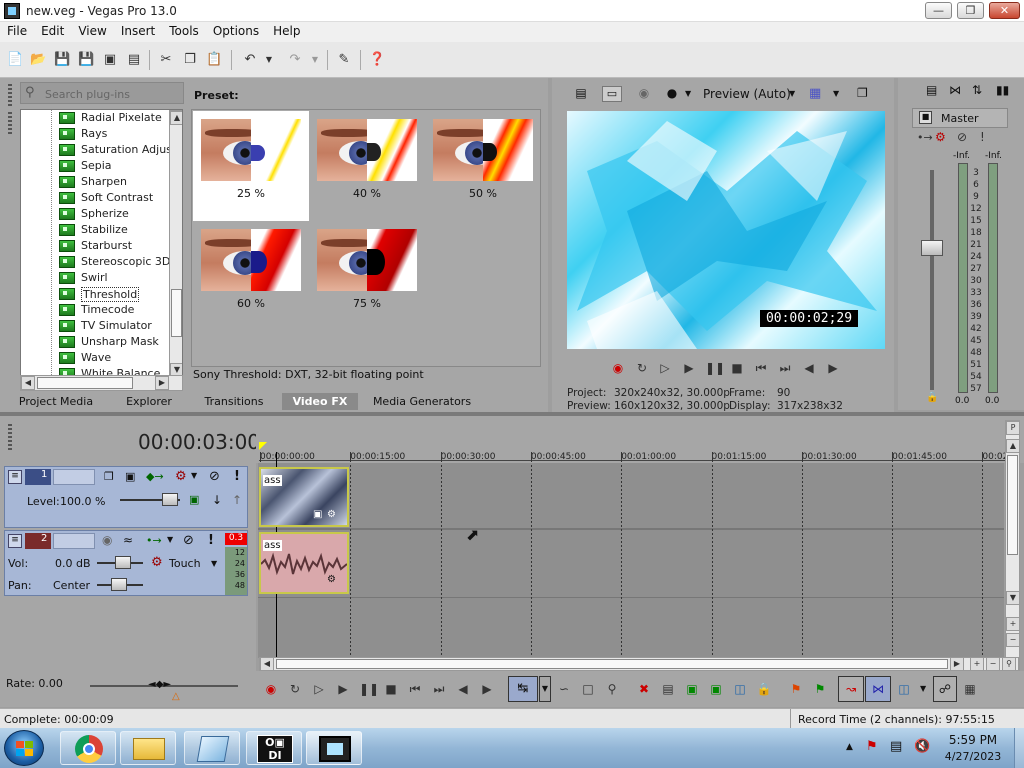  I want to click on snapping-icon: ↝, so click(851, 689).